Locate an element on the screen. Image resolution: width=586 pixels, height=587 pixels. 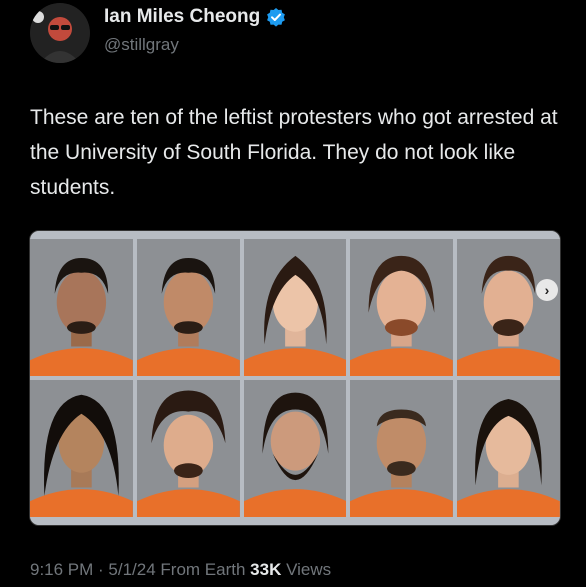
author-display-name: Ian Miles Cheong is located at coordinates (182, 17).